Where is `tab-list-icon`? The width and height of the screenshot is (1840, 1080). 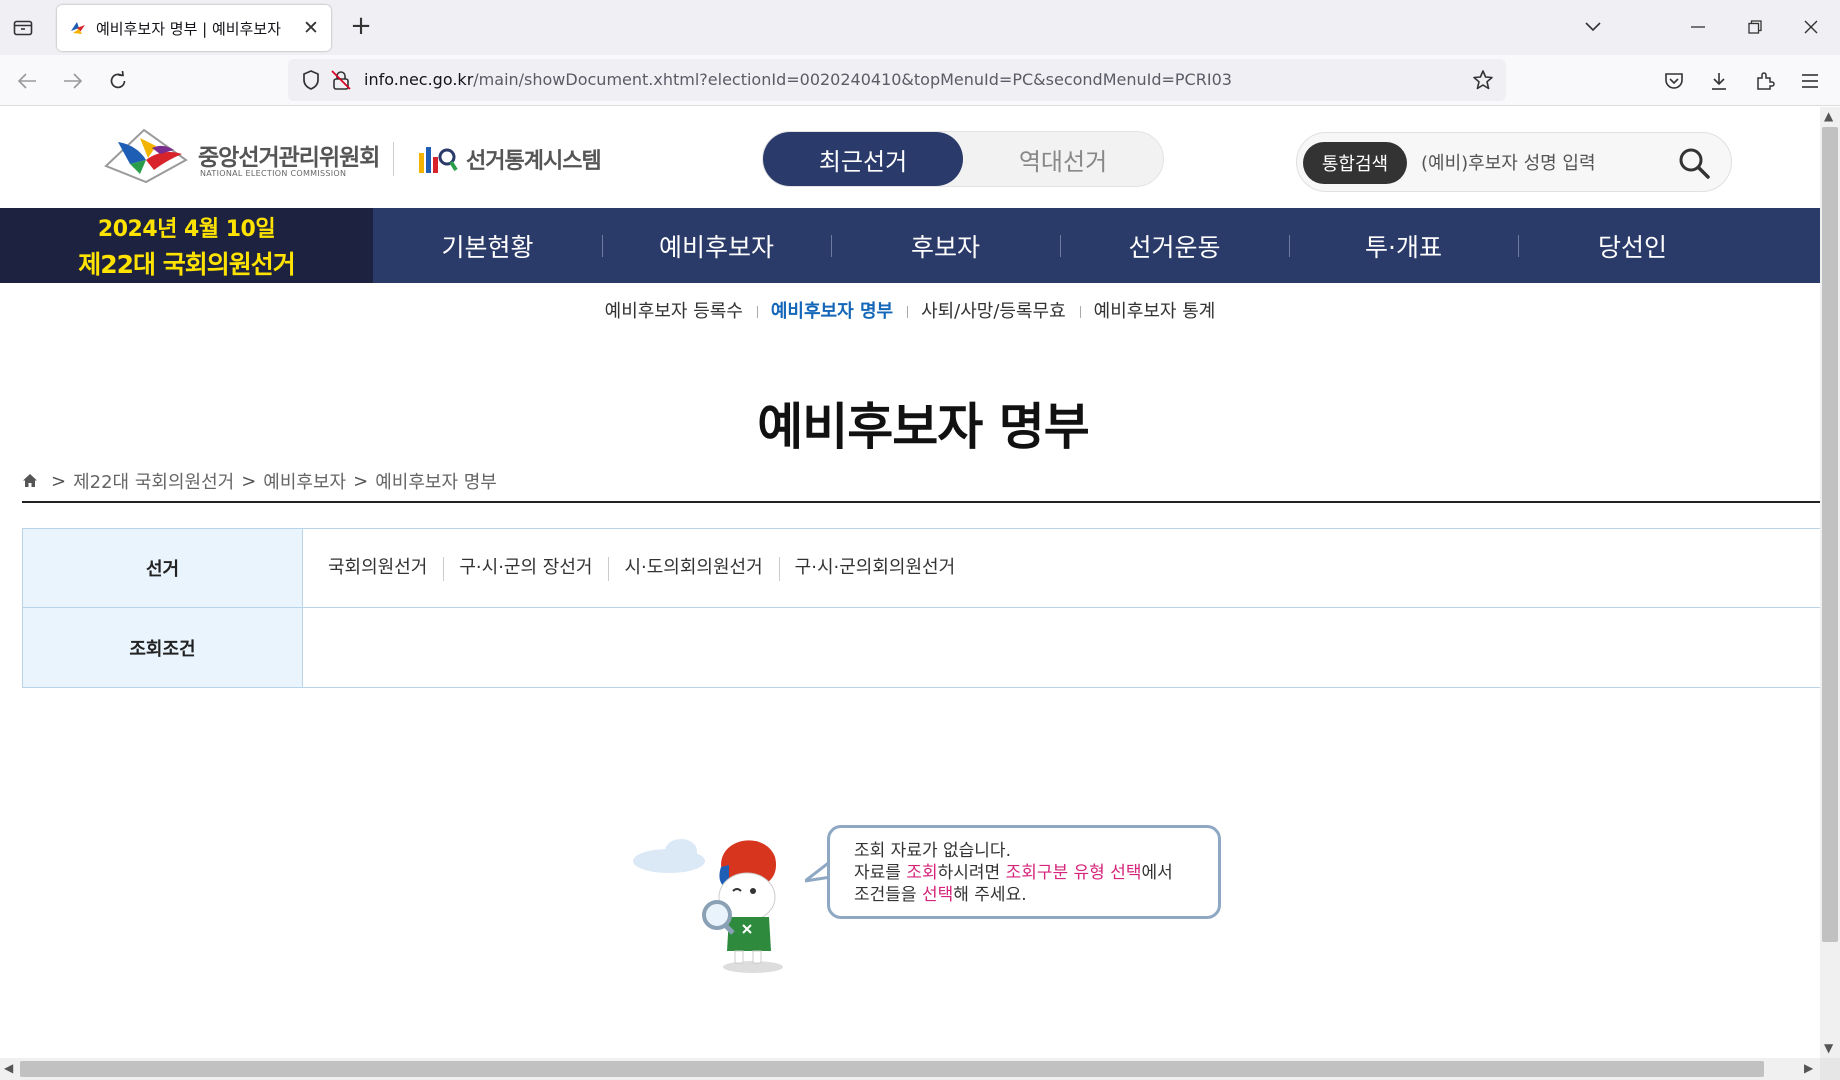
tab-list-icon is located at coordinates (23, 27).